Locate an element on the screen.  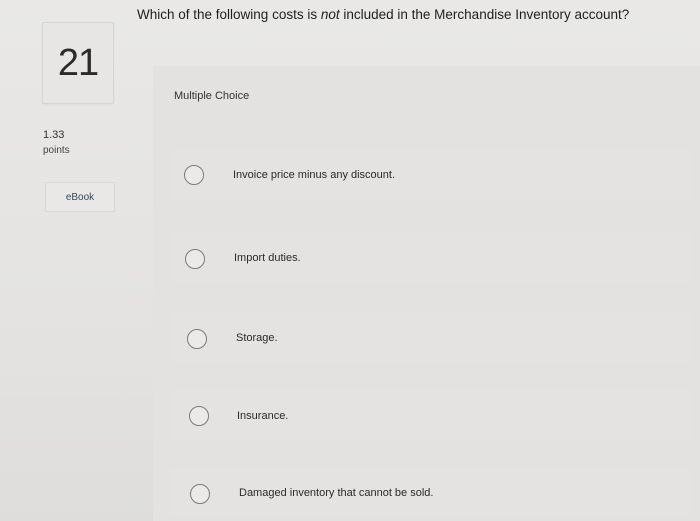
points-value: 1.33 is located at coordinates (54, 135).